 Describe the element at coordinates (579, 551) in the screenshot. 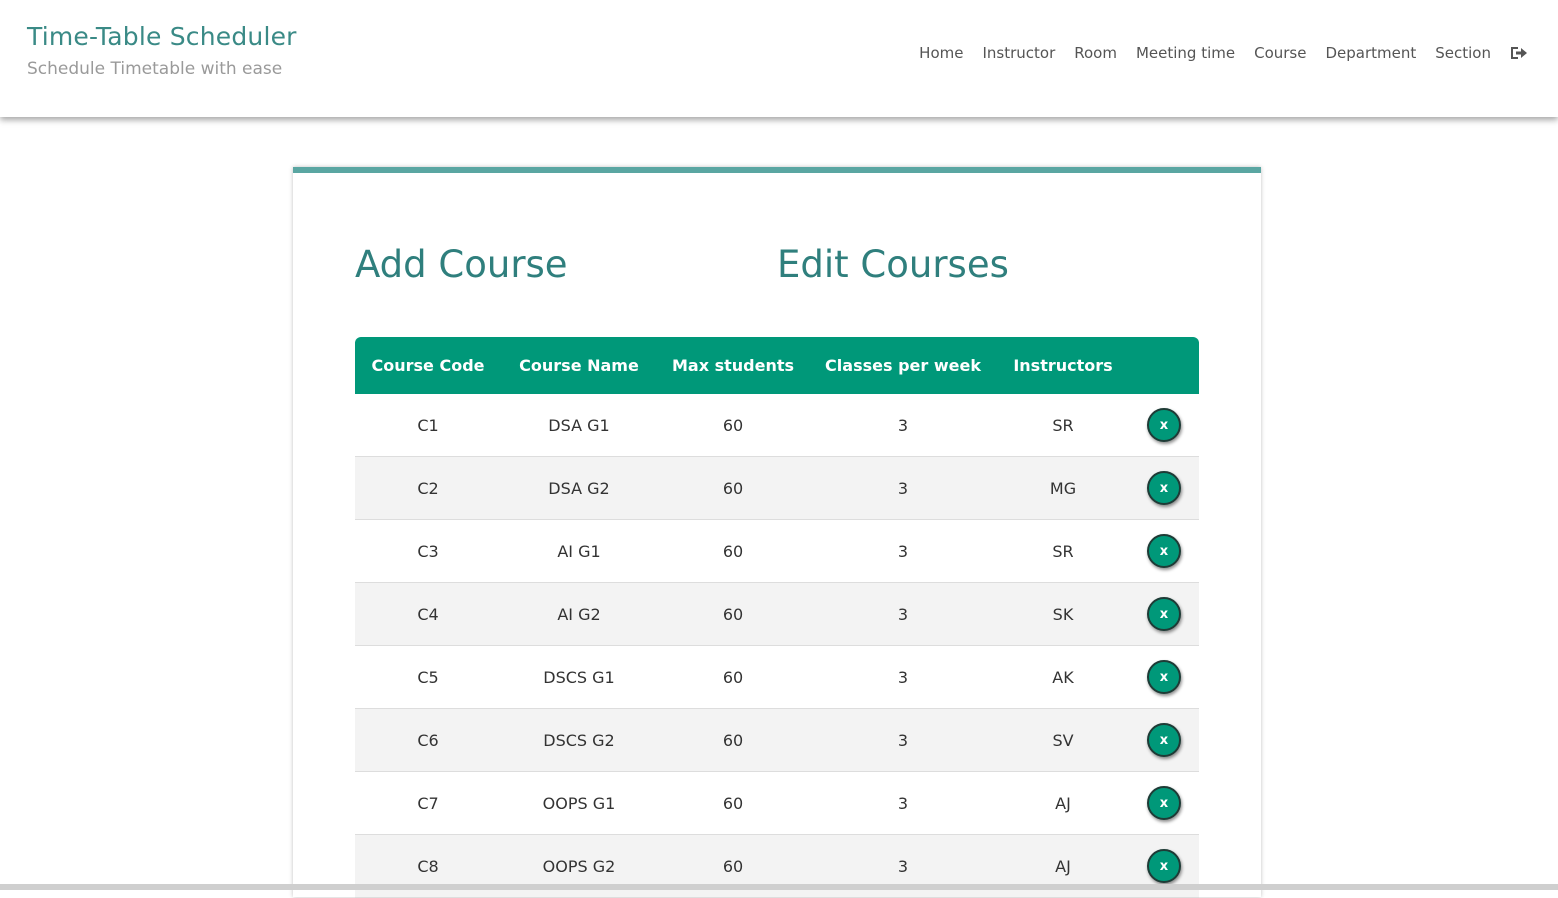

I see `cell-course-name: AI G1` at that location.